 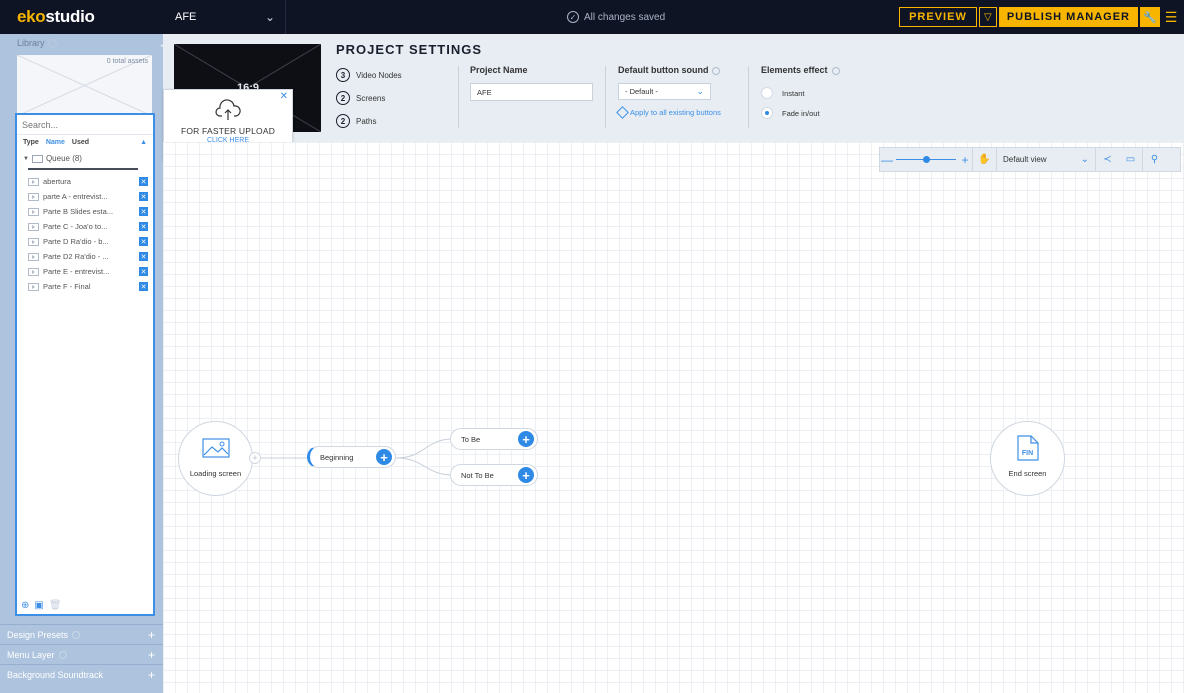 I want to click on project-dropdown: AFE ⌄, so click(x=223, y=17).